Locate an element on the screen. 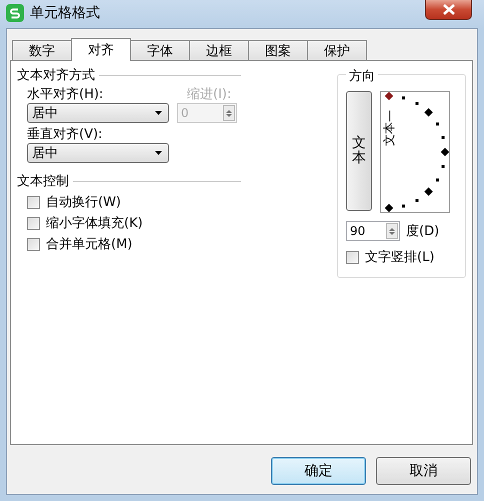 The height and width of the screenshot is (501, 484). group-heading: 方向 is located at coordinates (362, 76).